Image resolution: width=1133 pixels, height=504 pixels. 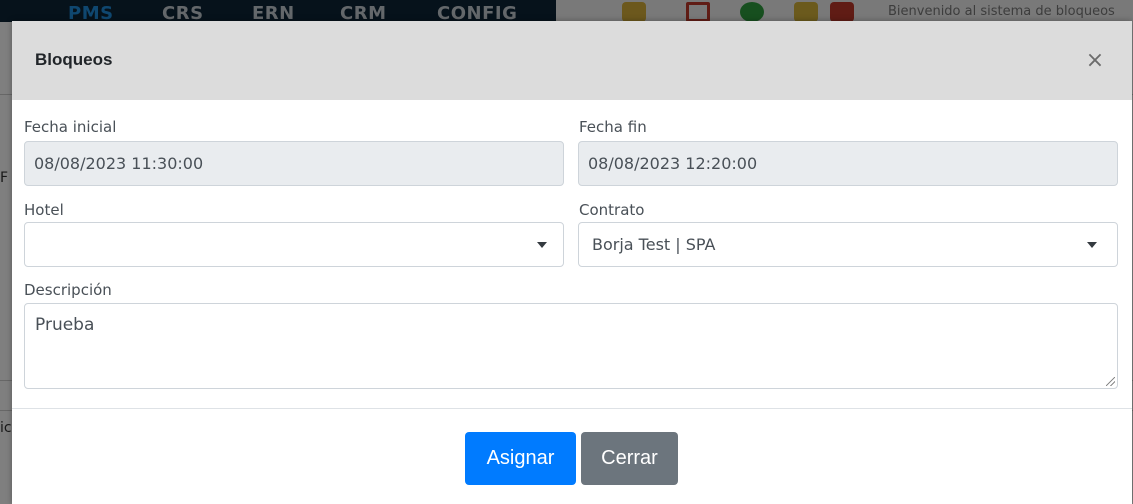 What do you see at coordinates (613, 127) in the screenshot?
I see `fecha-fin-label: Fecha fin` at bounding box center [613, 127].